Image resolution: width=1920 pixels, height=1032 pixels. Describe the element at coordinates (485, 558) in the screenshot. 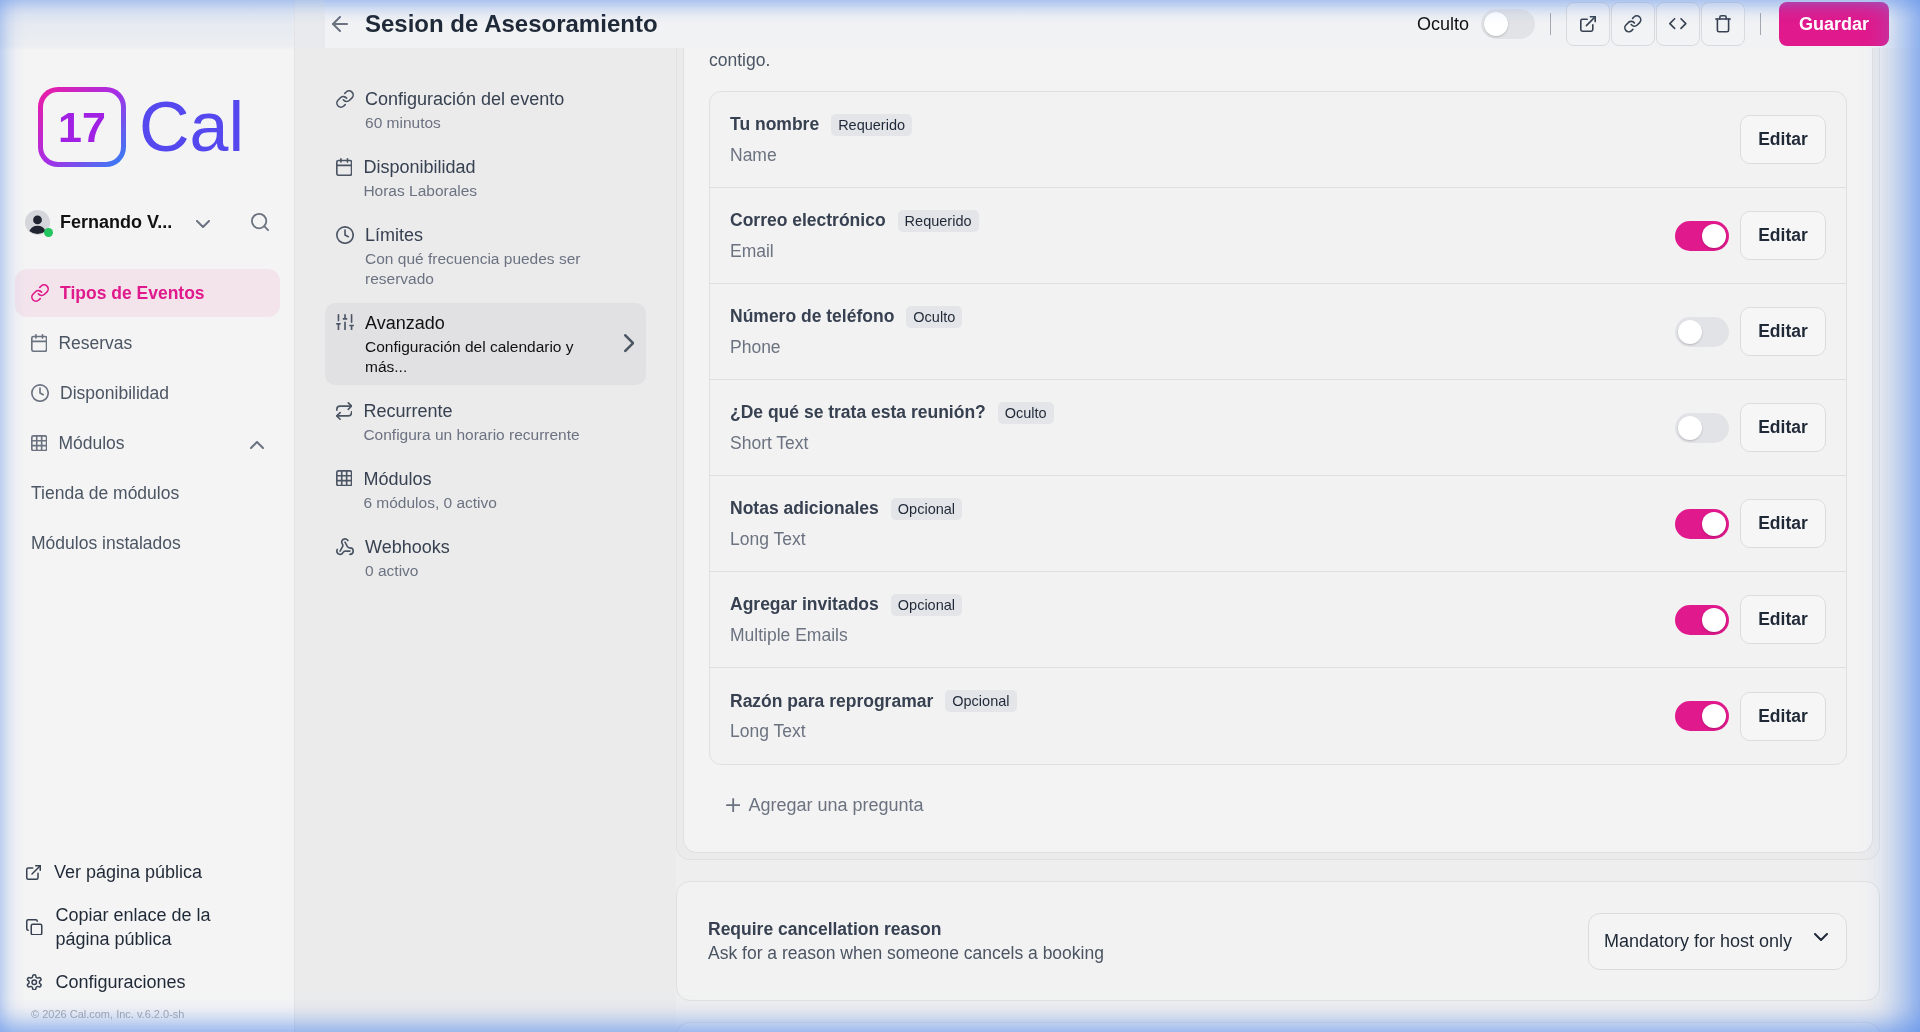

I see `settings-menu-item: Webhooks 0 activo` at that location.